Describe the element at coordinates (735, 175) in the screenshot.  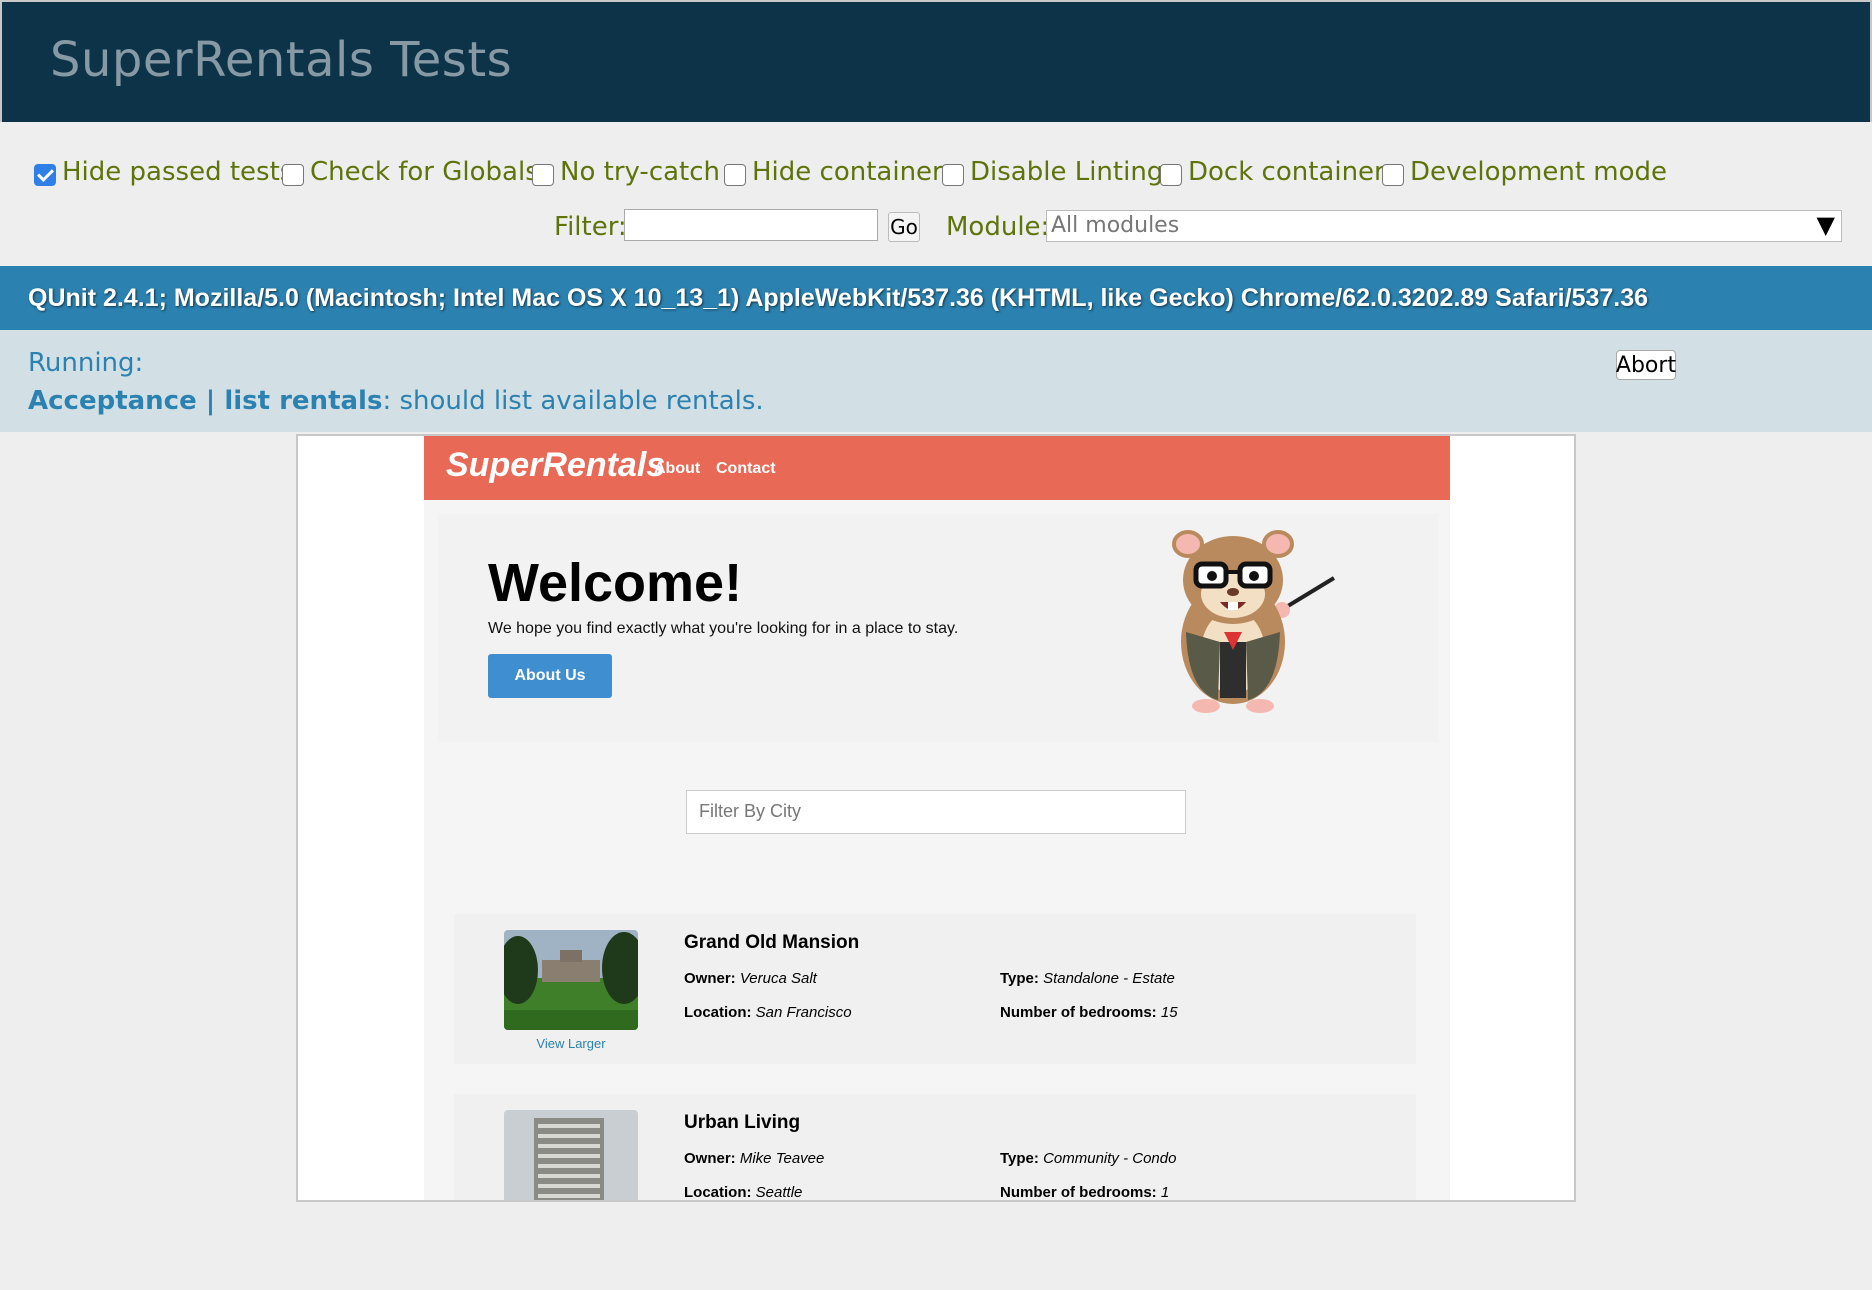
I see `hide-container-checkbox` at that location.